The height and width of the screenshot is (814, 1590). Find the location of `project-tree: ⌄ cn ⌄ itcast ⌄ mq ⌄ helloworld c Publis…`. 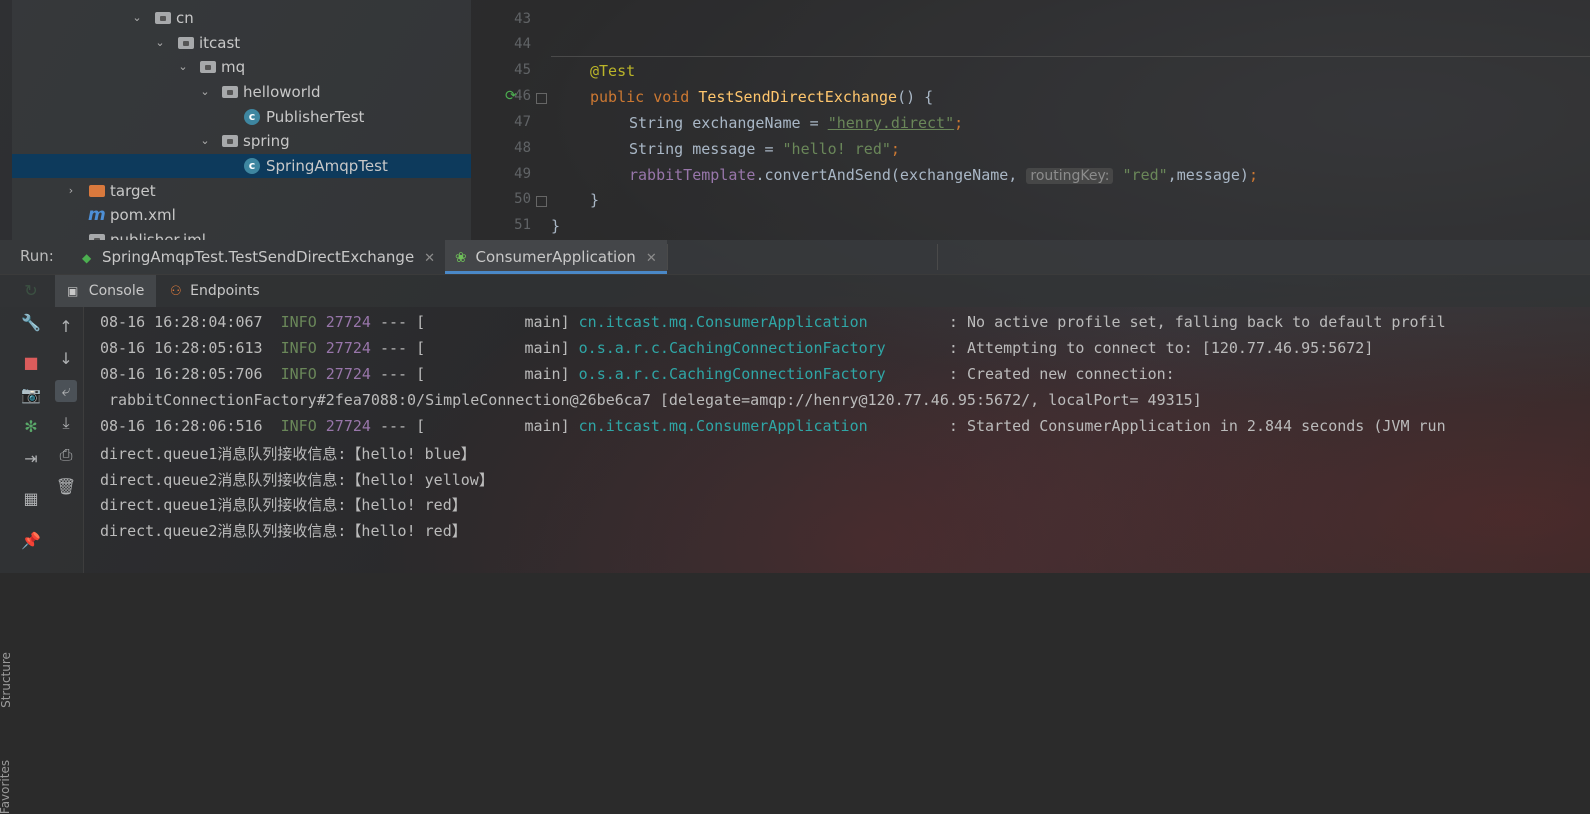

project-tree: ⌄ cn ⌄ itcast ⌄ mq ⌄ helloworld c Publis… is located at coordinates (241, 120).